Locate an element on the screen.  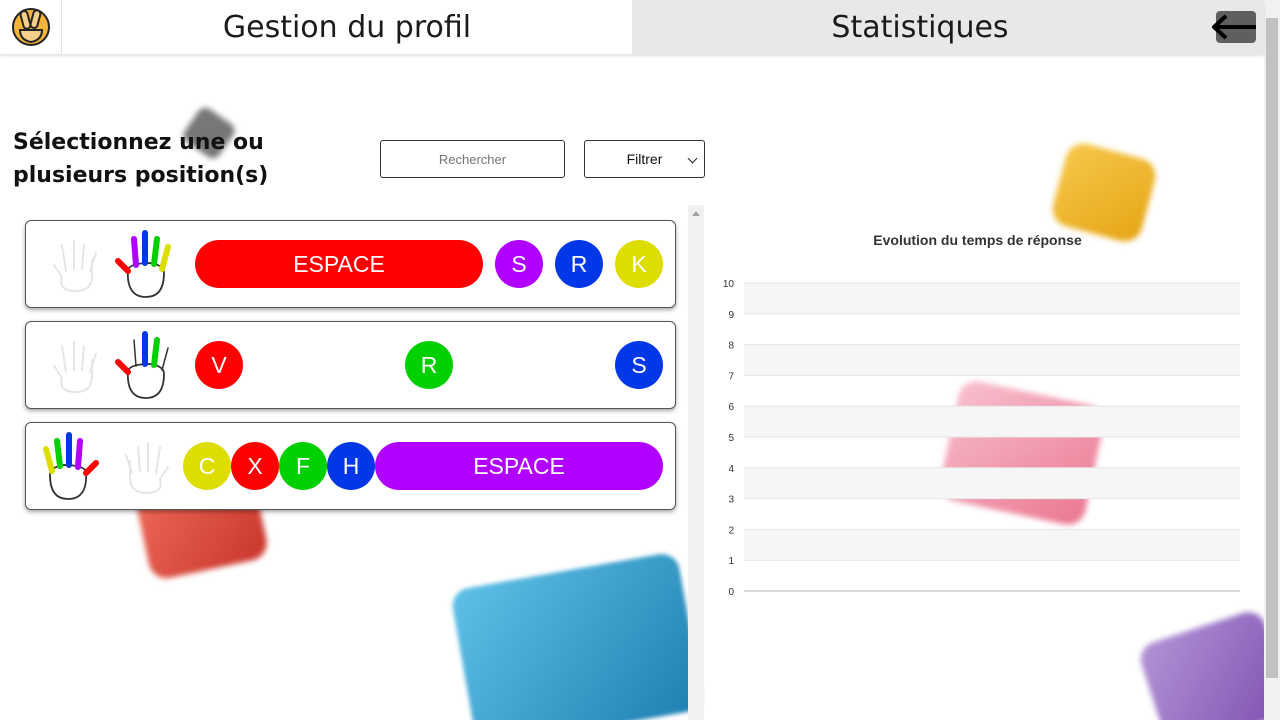
key-label: F is located at coordinates (303, 465).